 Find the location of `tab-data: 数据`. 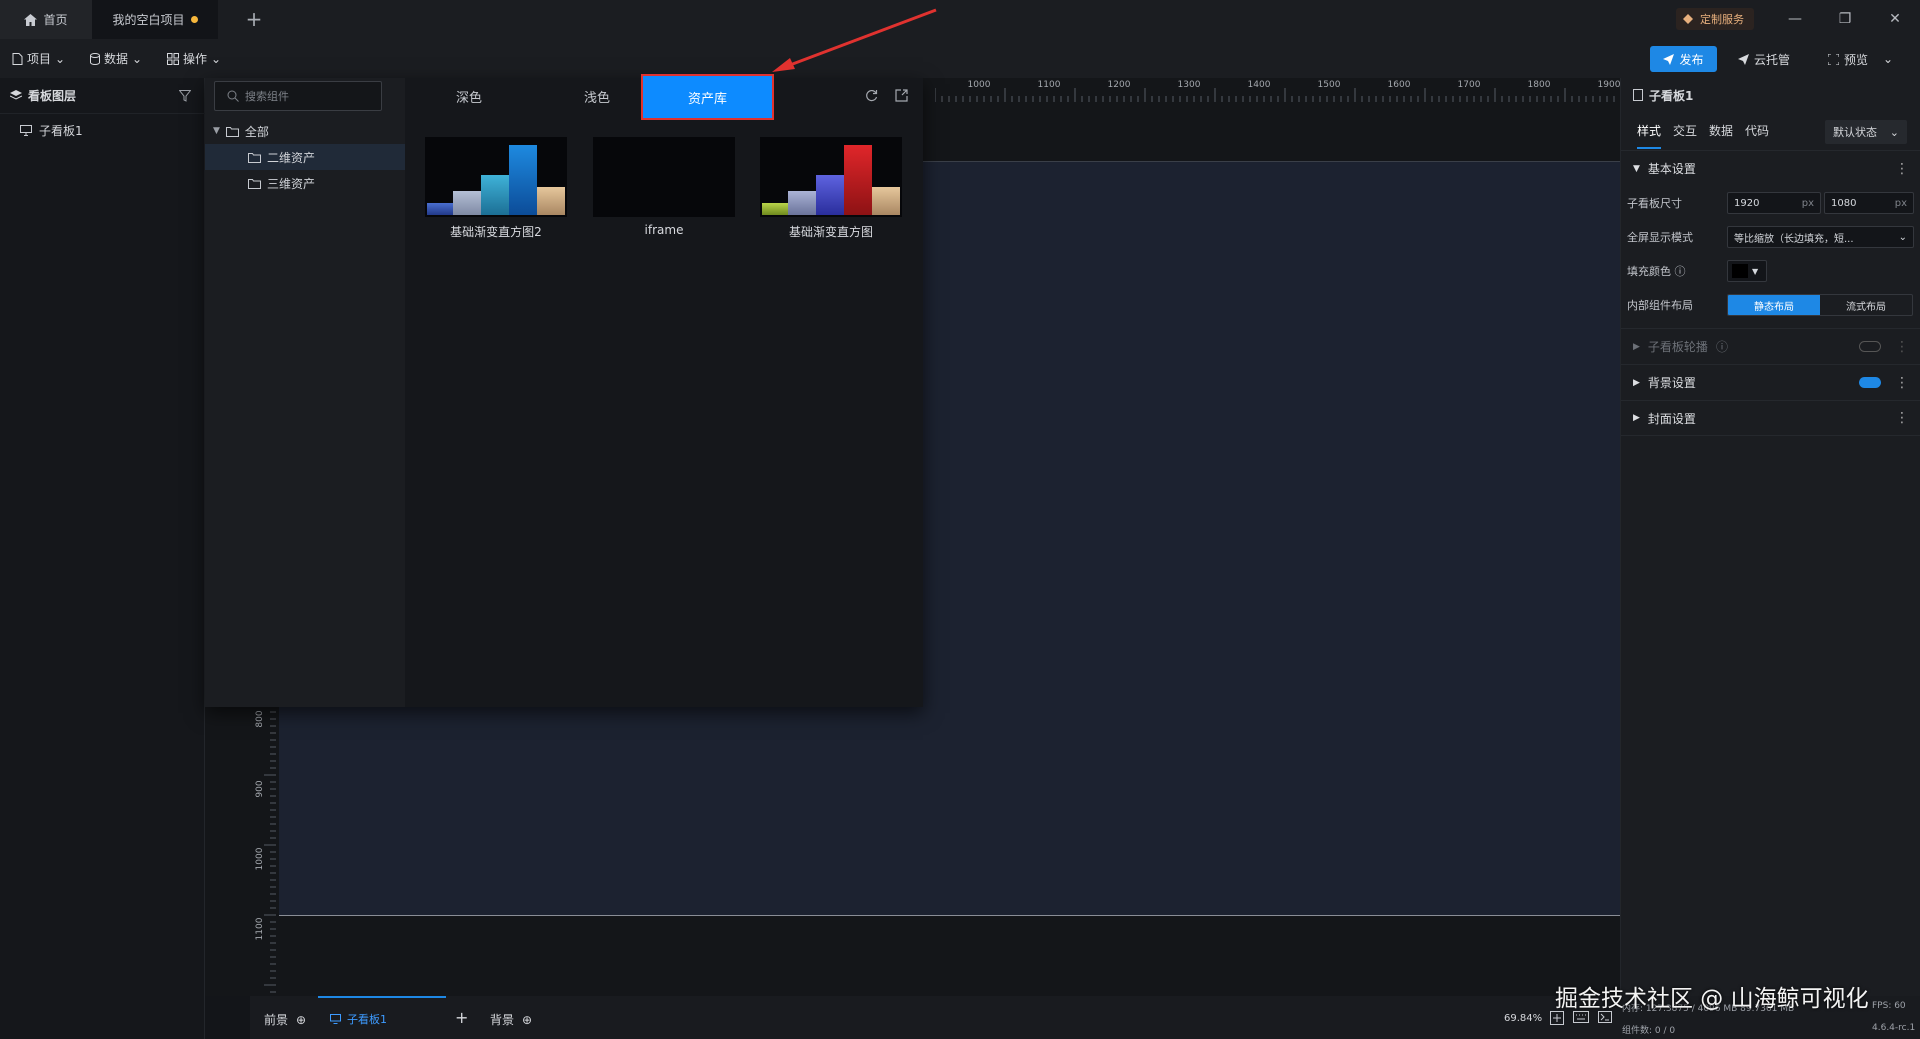

tab-data: 数据 is located at coordinates (1721, 135).